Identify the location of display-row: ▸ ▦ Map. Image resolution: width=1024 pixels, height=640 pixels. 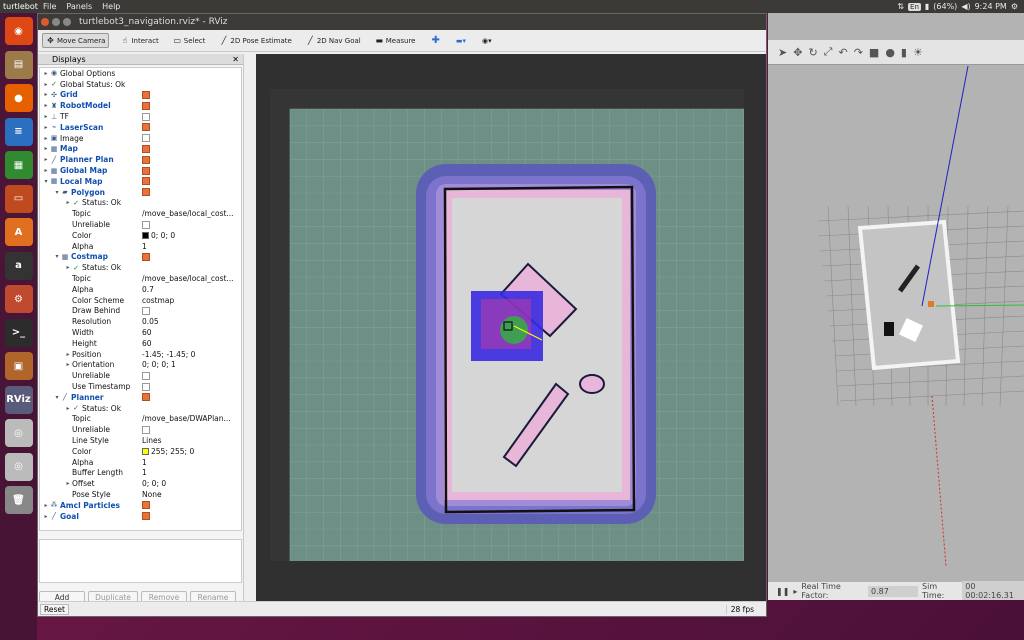
(140, 149).